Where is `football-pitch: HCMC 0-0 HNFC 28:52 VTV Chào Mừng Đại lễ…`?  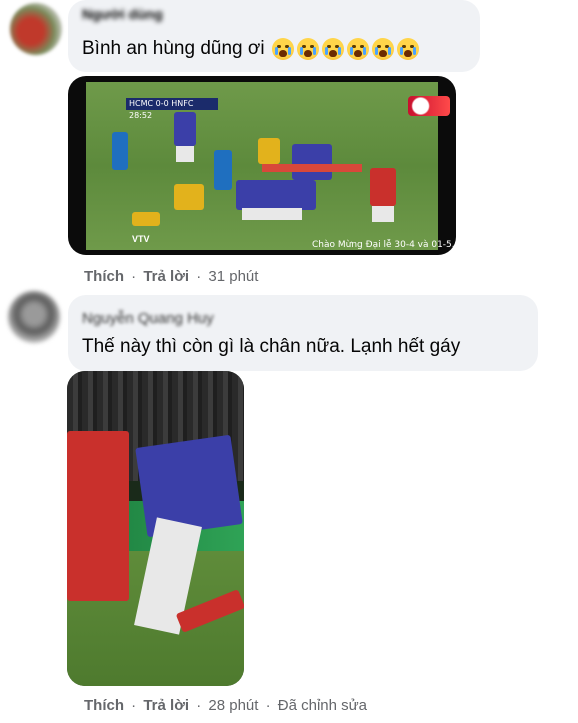
football-pitch: HCMC 0-0 HNFC 28:52 VTV Chào Mừng Đại lễ… is located at coordinates (271, 166).